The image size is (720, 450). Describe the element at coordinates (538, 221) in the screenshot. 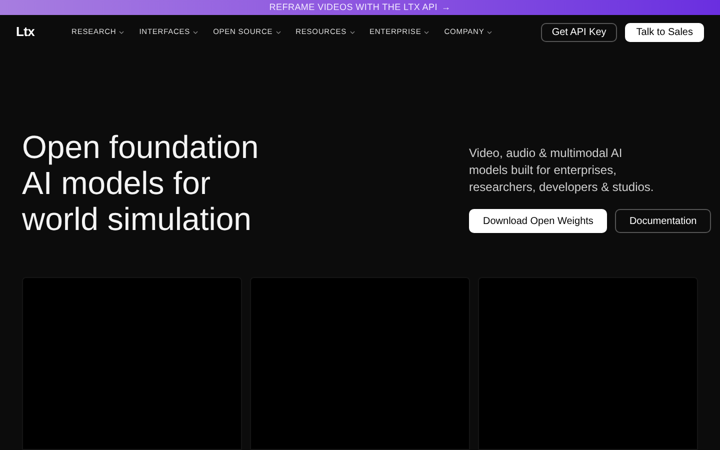

I see `primary-button: Download Open Weights` at that location.